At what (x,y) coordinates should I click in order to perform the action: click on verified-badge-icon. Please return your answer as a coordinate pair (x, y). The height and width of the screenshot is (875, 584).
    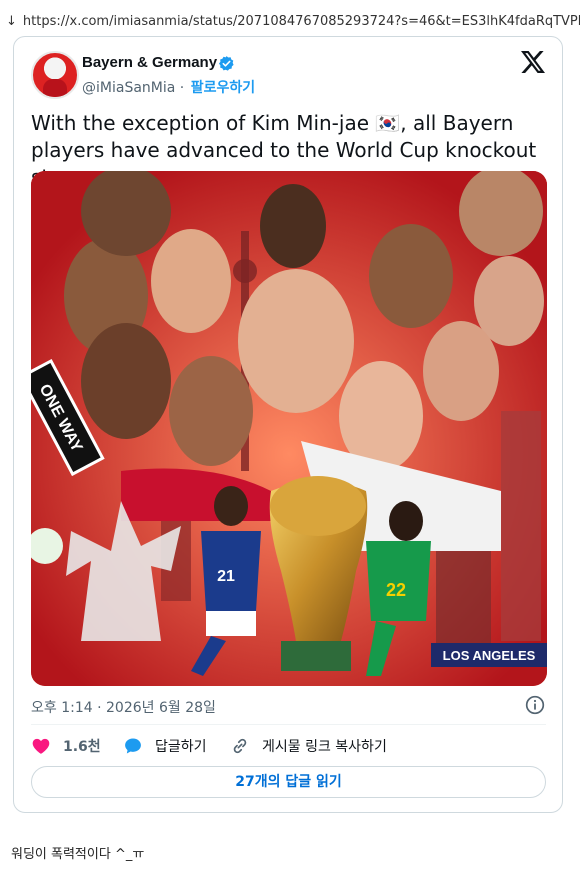
    Looking at the image, I should click on (226, 63).